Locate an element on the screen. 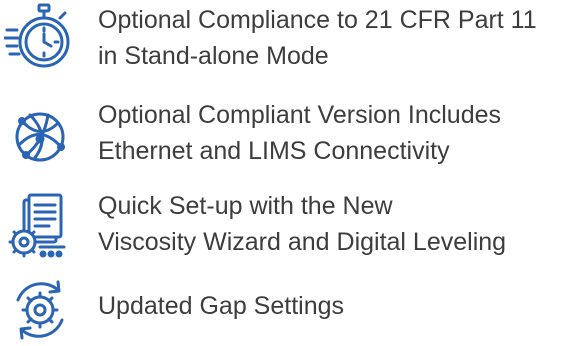 This screenshot has height=346, width=565. feature-line: Viscosity Wizard and Digital Leveling is located at coordinates (302, 242).